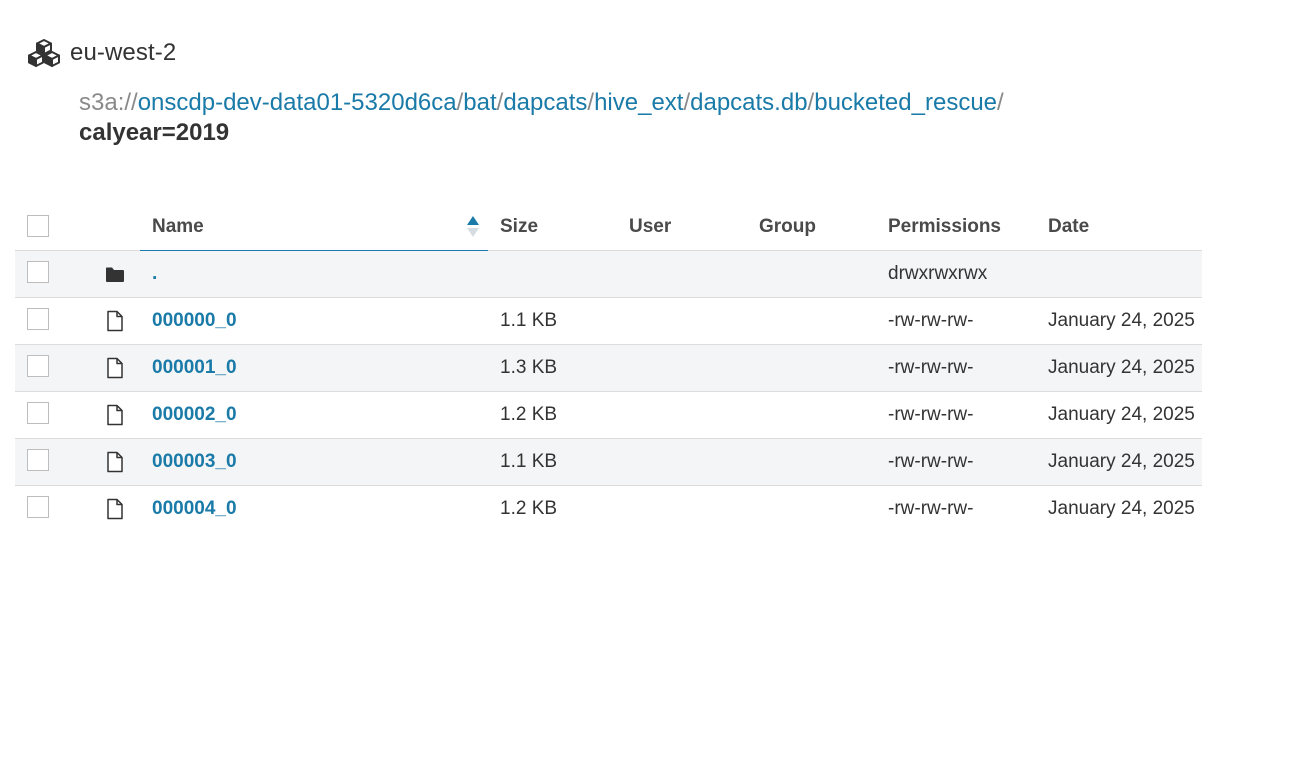  I want to click on row-size: 1.3 KB, so click(552, 368).